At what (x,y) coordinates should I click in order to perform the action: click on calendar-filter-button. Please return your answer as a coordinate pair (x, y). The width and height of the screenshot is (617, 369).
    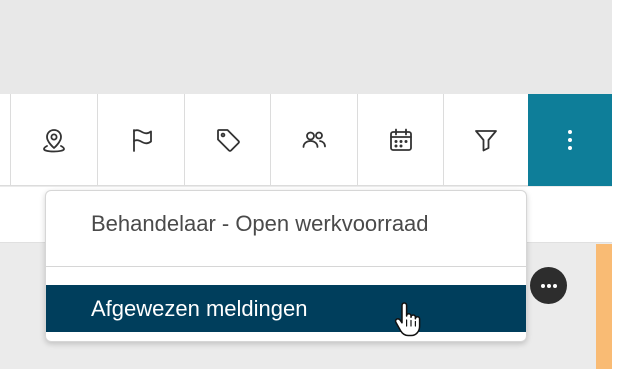
    Looking at the image, I should click on (400, 140).